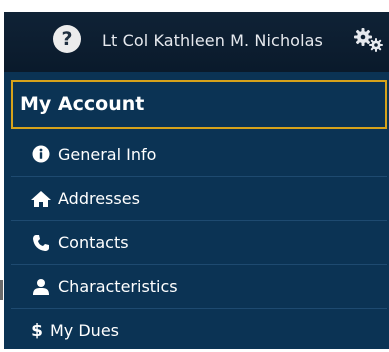  Describe the element at coordinates (199, 286) in the screenshot. I see `menu-item-characteristics: Characteristics` at that location.